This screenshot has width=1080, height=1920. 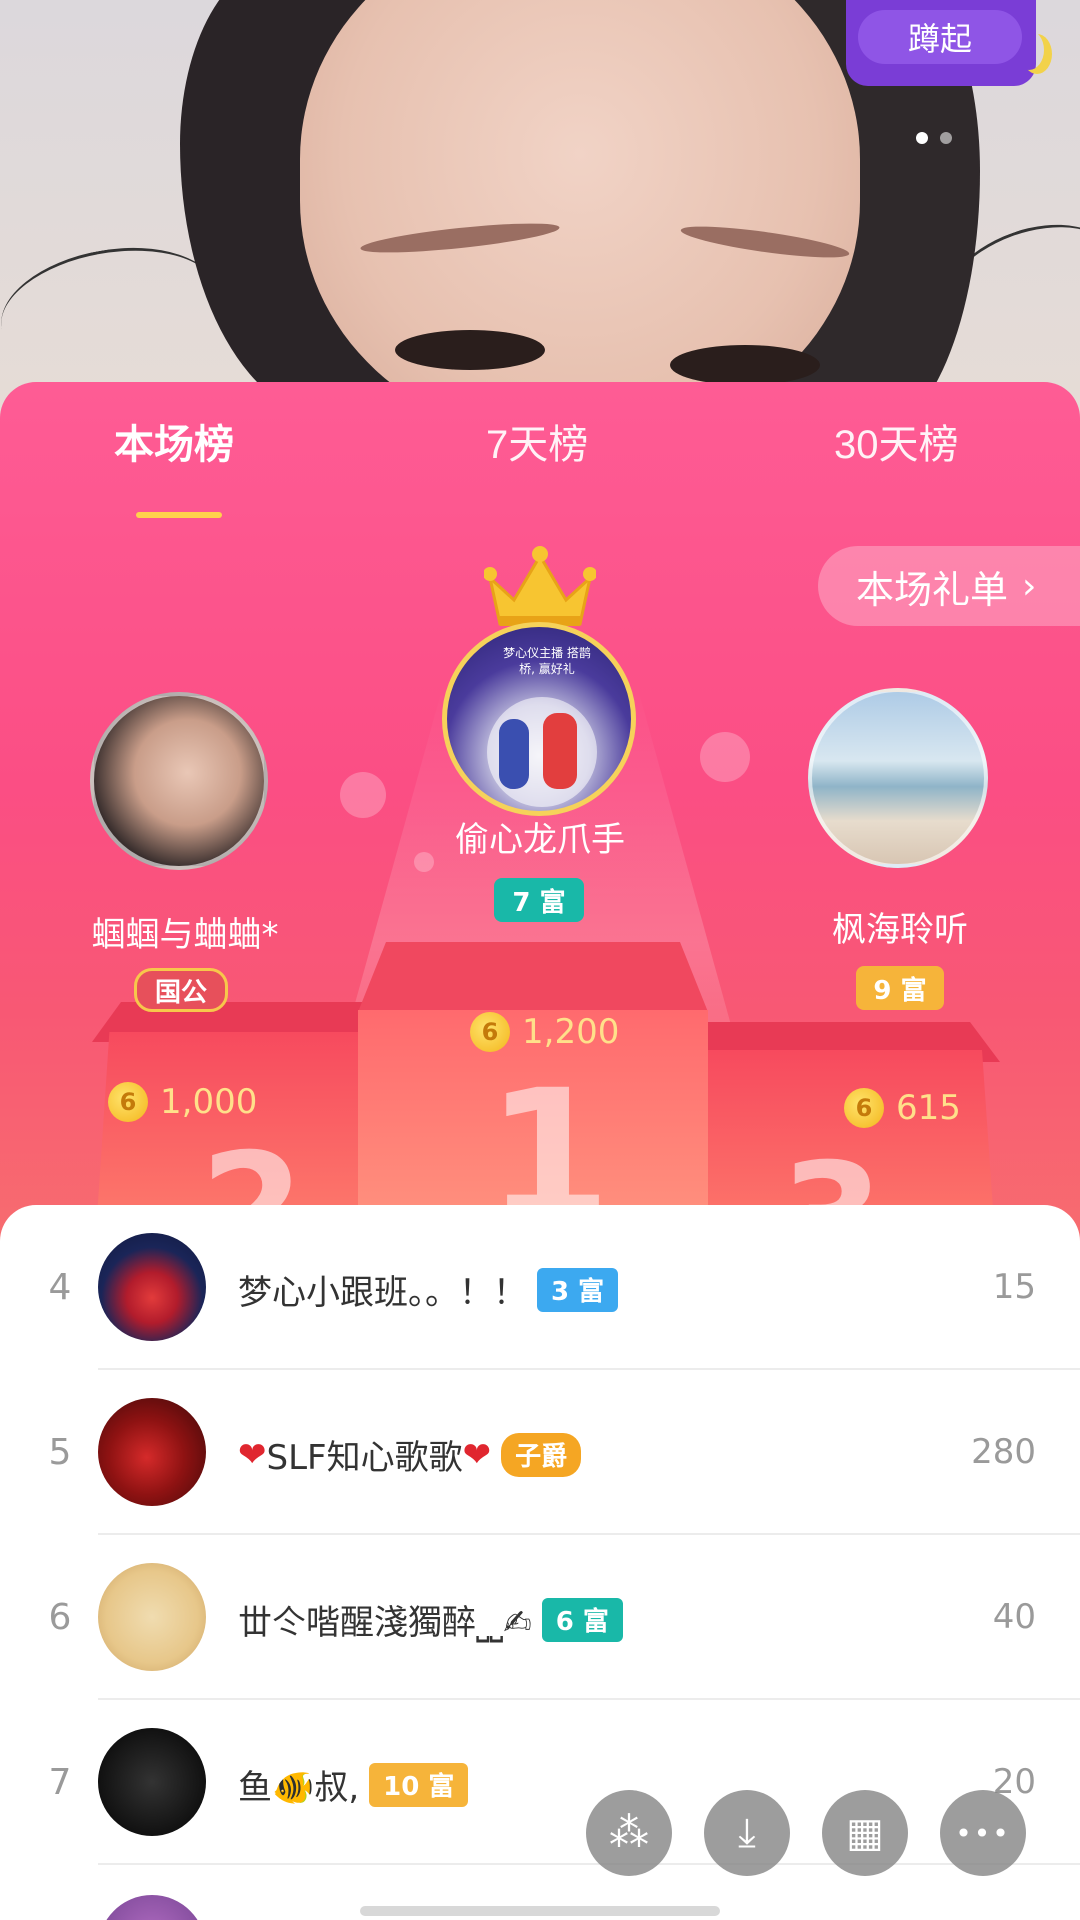 I want to click on gift-list-button: 本场礼单 ›, so click(x=949, y=586).